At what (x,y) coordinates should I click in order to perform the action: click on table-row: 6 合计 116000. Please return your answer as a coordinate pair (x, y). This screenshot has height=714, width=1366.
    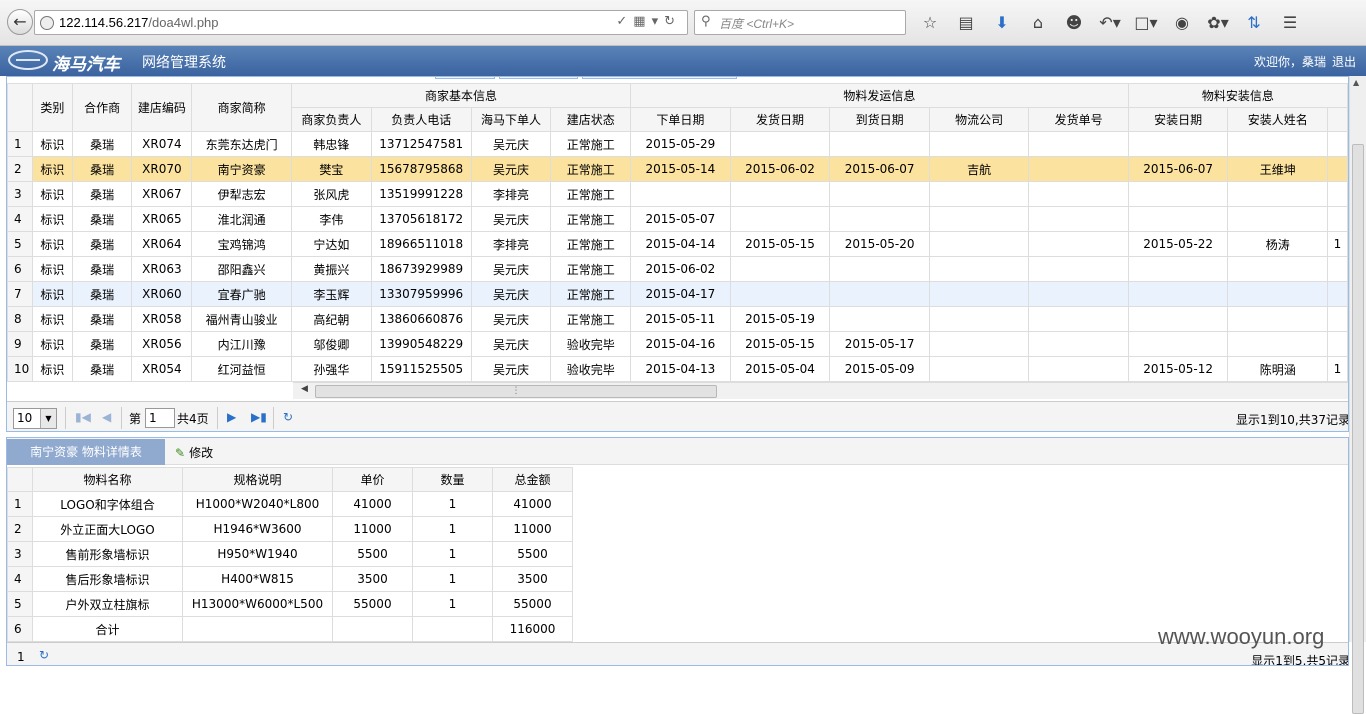
    Looking at the image, I should click on (290, 629).